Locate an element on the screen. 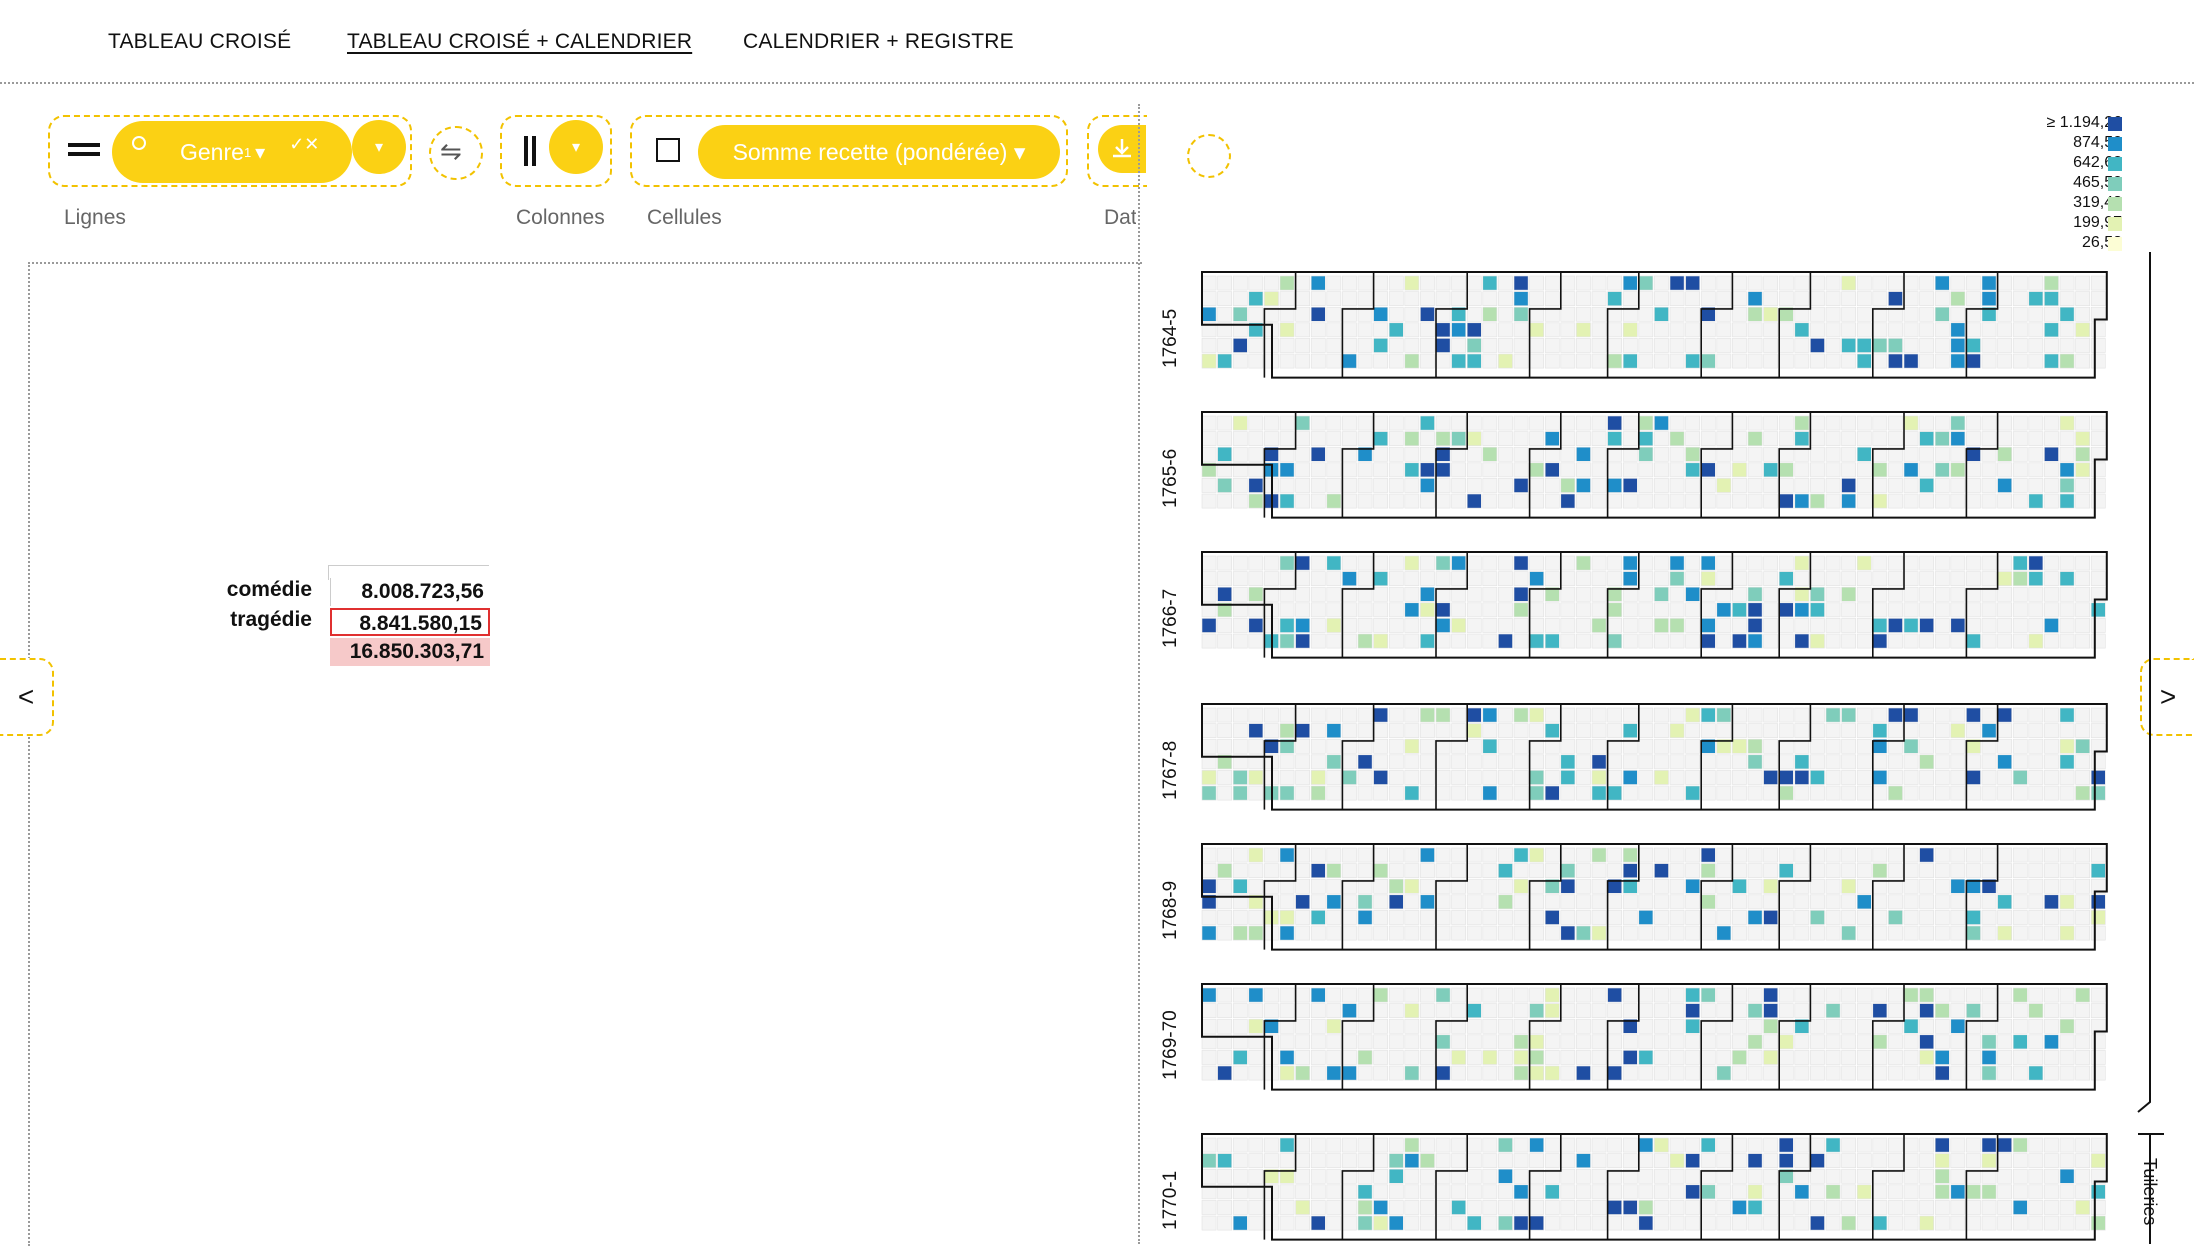 Image resolution: width=2194 pixels, height=1246 pixels. genre-pill-sub: 1 is located at coordinates (247, 152).